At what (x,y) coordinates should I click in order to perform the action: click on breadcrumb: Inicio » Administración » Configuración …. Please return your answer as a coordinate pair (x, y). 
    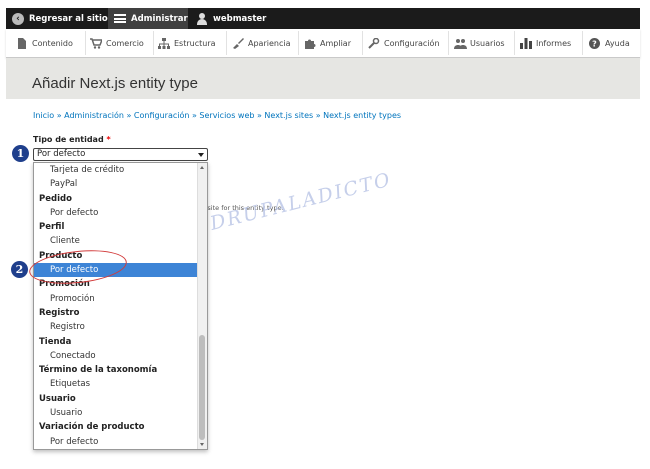
    Looking at the image, I should click on (217, 115).